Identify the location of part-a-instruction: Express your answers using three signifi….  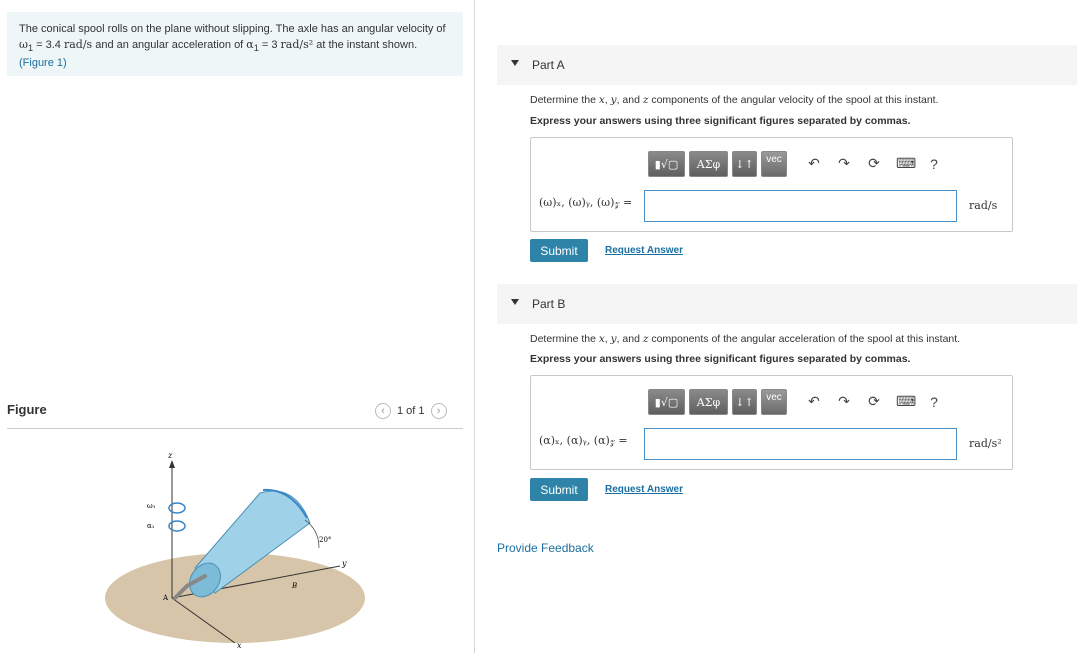
(720, 121).